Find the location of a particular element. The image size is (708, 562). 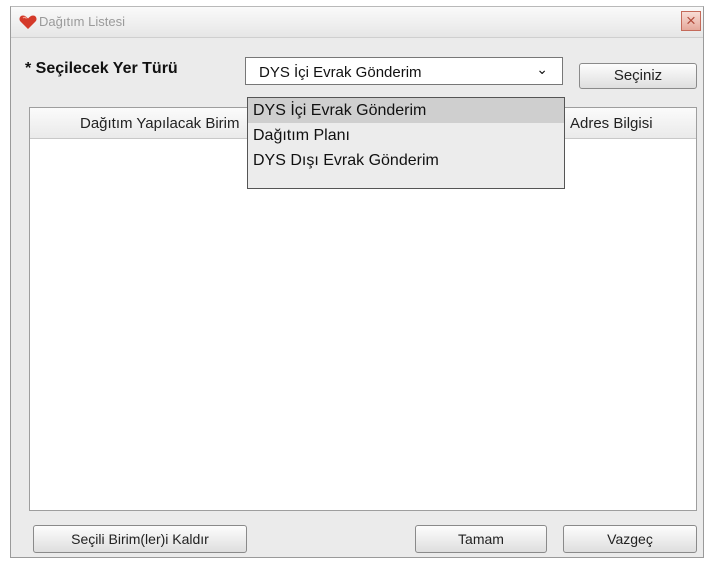

ok-button-label: Tamam is located at coordinates (481, 539).